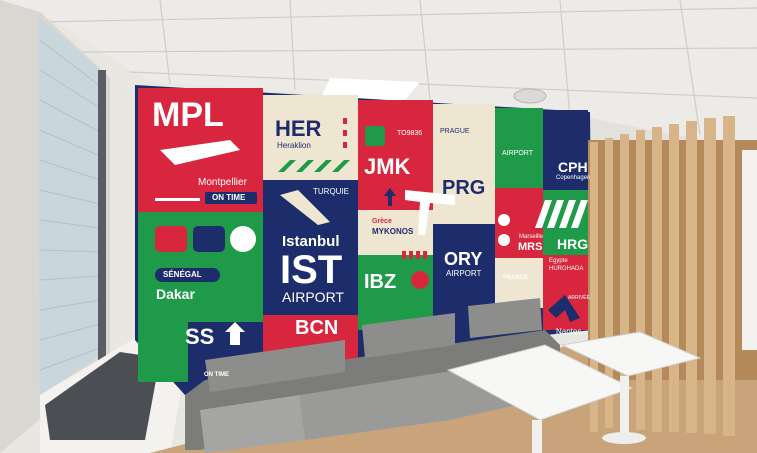 The image size is (757, 453). What do you see at coordinates (410, 133) in the screenshot?
I see `jmk-flight: TO9836` at bounding box center [410, 133].